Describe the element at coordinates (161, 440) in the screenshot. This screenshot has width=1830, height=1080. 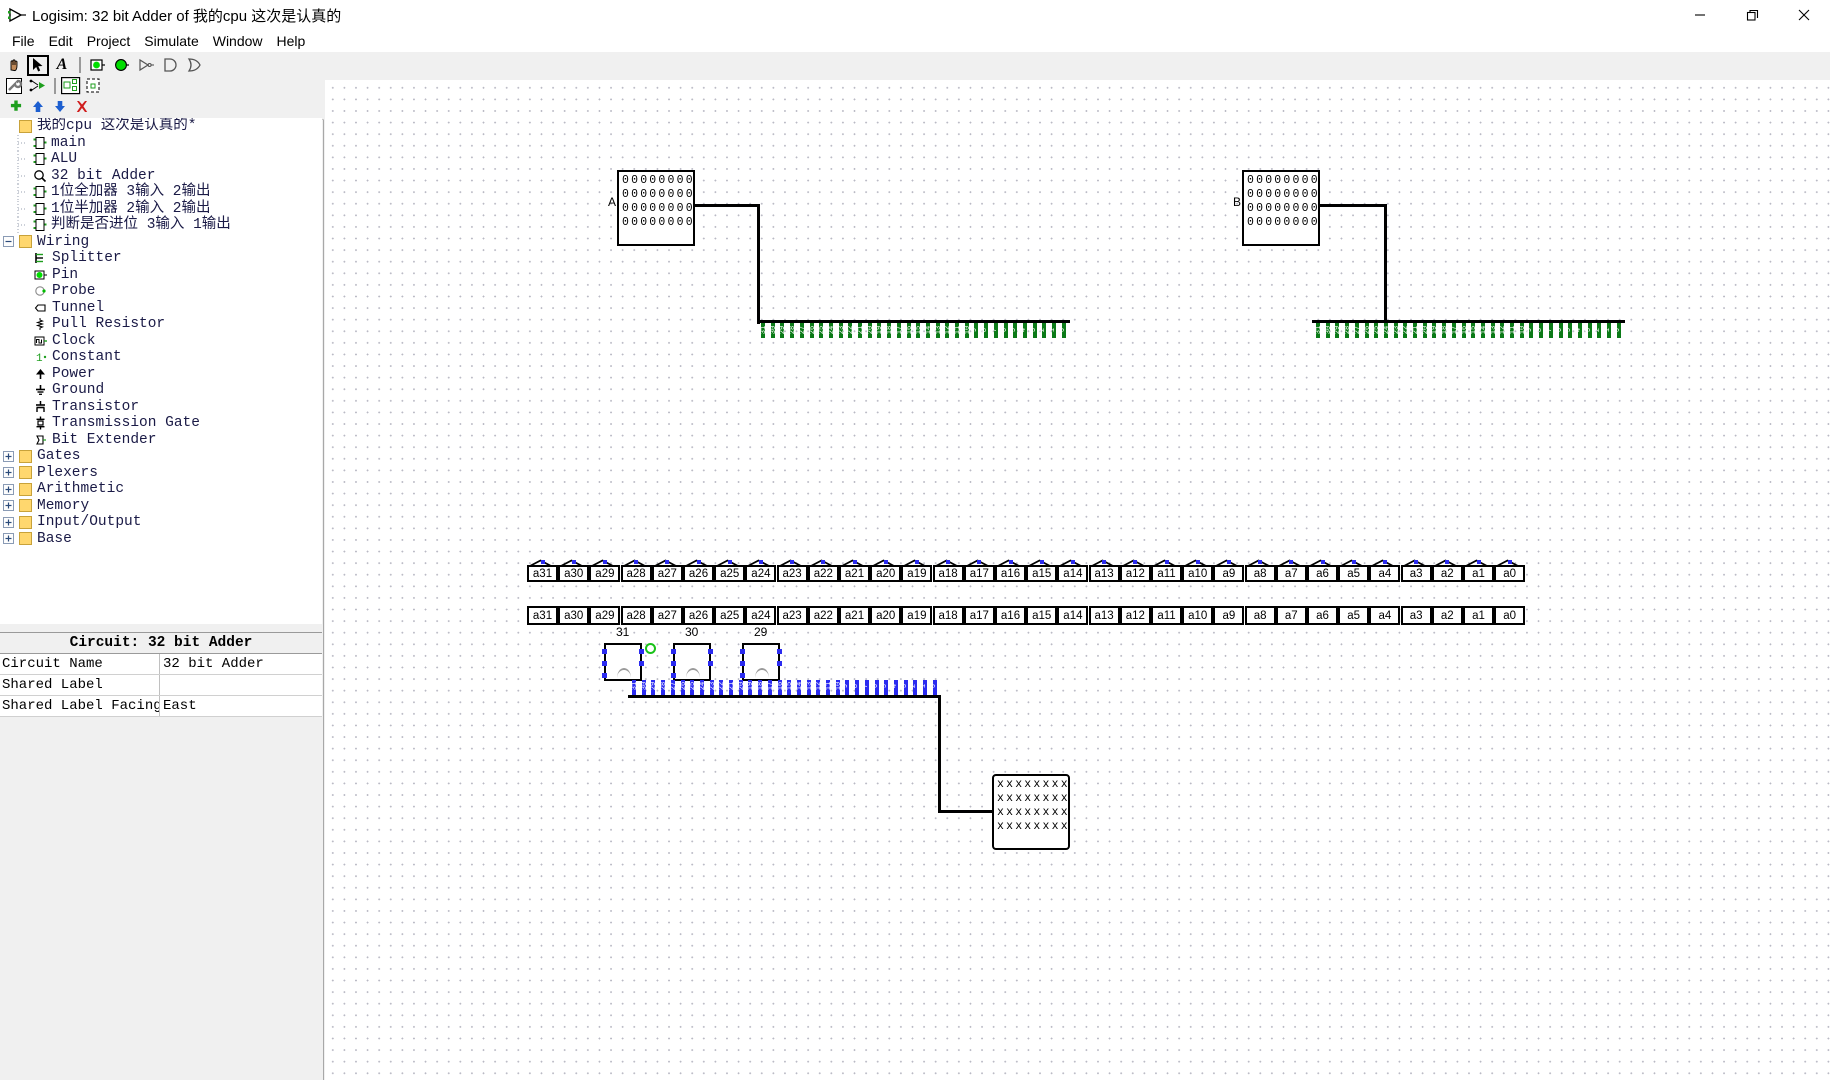
I see `tree-item-bit-extender: Bit Extender` at that location.